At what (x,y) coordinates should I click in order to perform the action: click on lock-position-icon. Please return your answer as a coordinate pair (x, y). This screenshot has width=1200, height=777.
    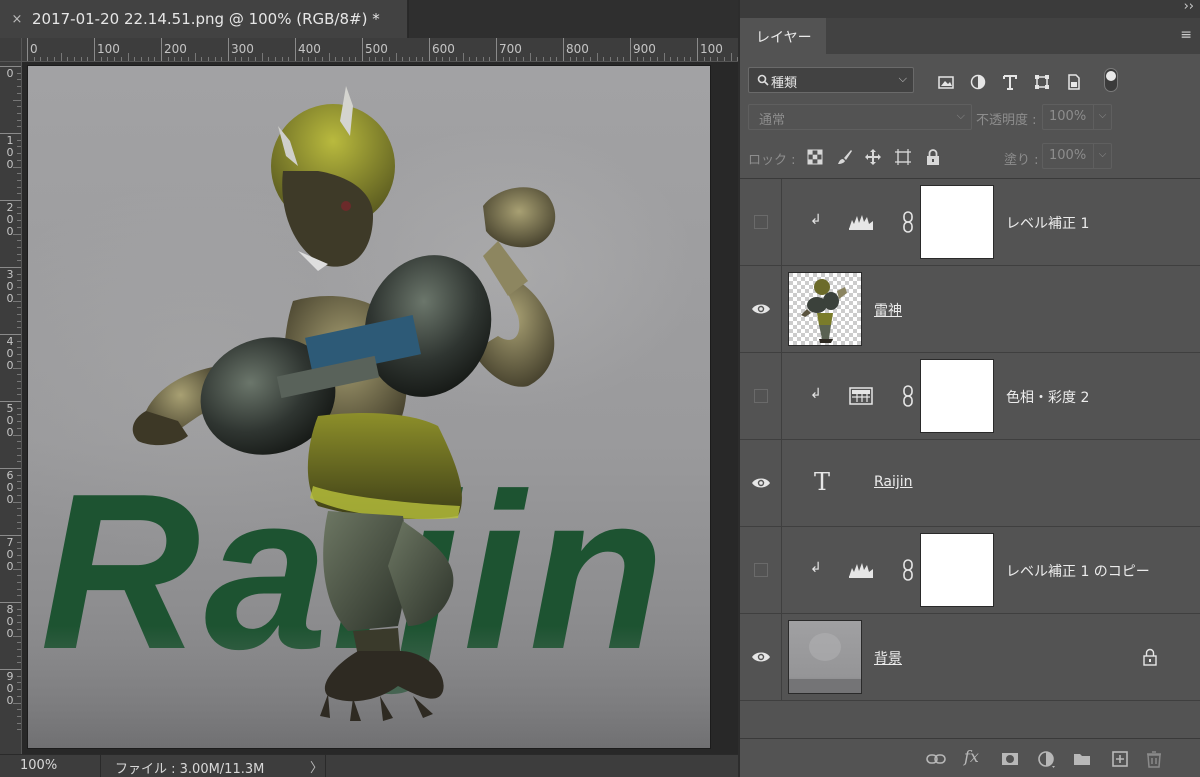
    Looking at the image, I should click on (873, 157).